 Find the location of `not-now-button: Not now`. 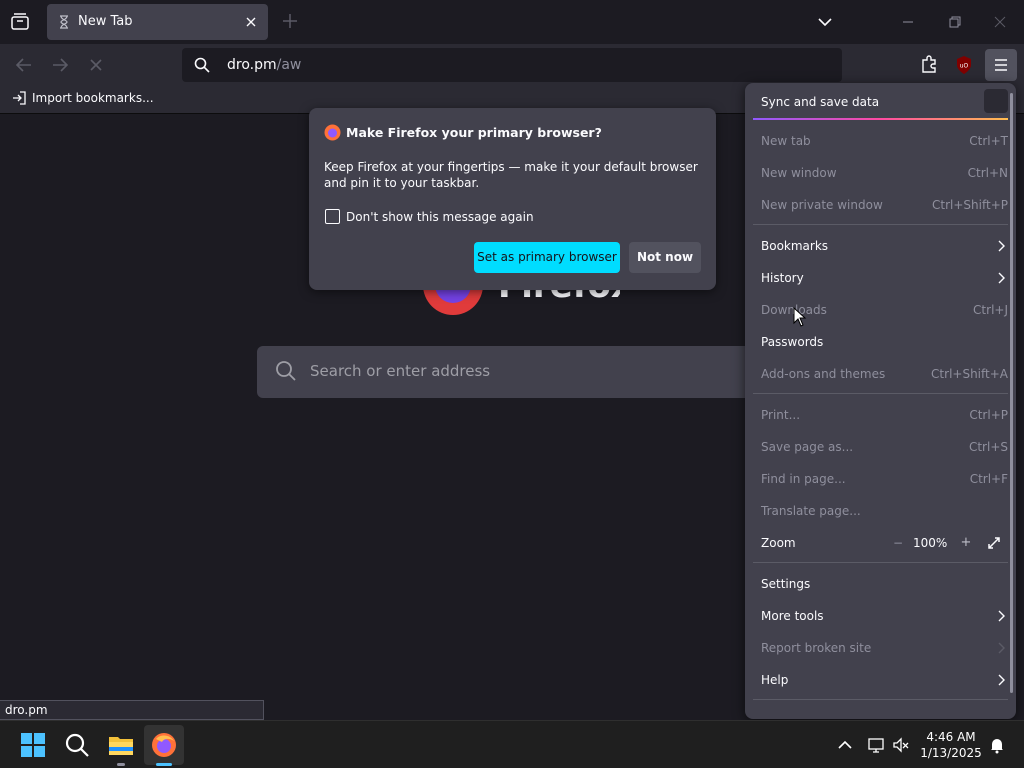

not-now-button: Not now is located at coordinates (665, 257).